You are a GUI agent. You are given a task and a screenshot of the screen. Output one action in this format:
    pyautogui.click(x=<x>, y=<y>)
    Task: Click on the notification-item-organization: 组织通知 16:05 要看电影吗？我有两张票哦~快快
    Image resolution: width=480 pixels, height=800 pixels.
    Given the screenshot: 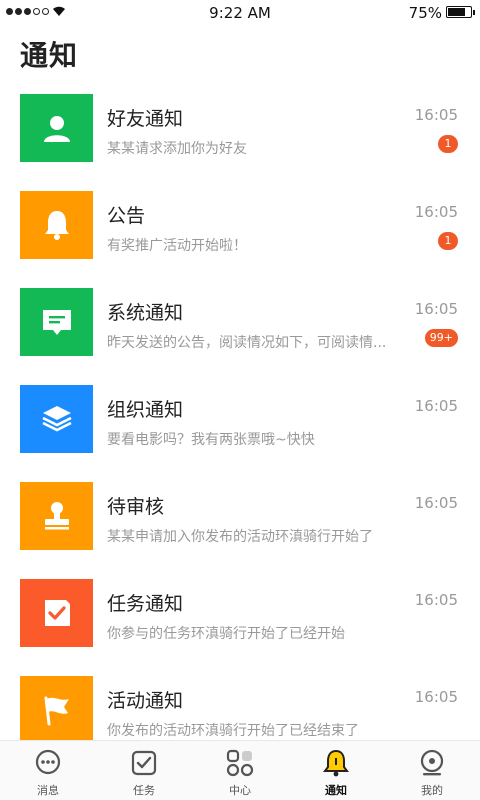 What is the action you would take?
    pyautogui.click(x=240, y=423)
    